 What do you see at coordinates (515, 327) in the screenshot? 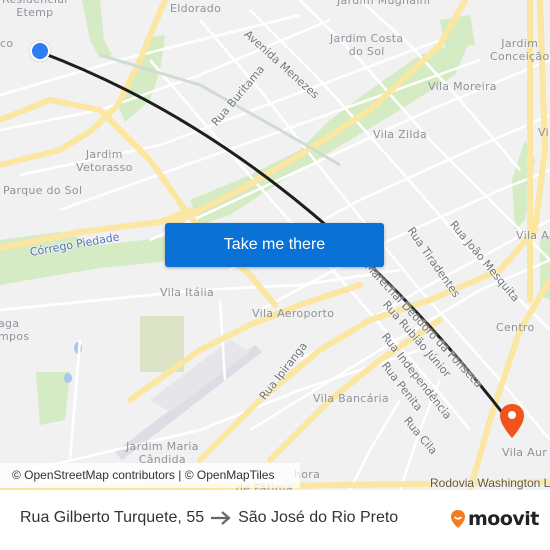
I see `label-centro: Centro` at bounding box center [515, 327].